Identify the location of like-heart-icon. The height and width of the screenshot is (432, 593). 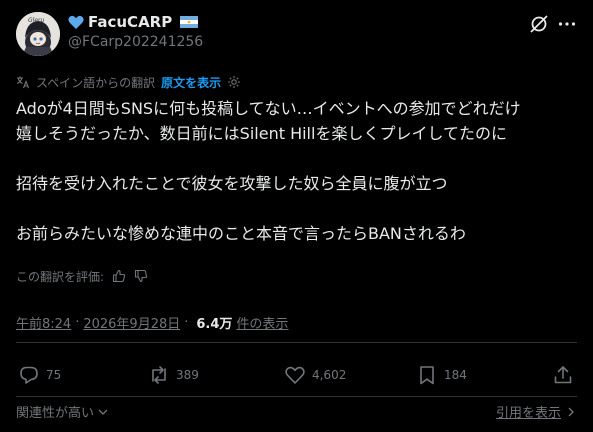
(295, 375).